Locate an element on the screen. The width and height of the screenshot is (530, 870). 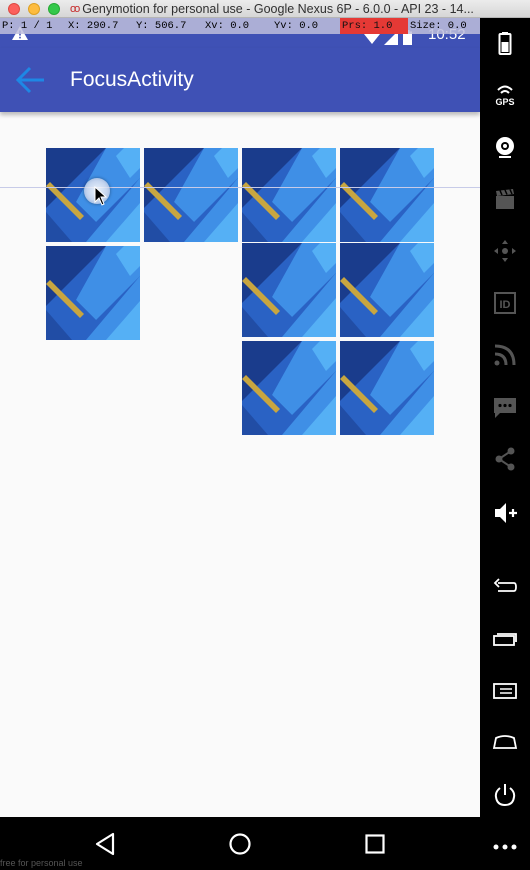
share-tool-button is located at coordinates (505, 459).